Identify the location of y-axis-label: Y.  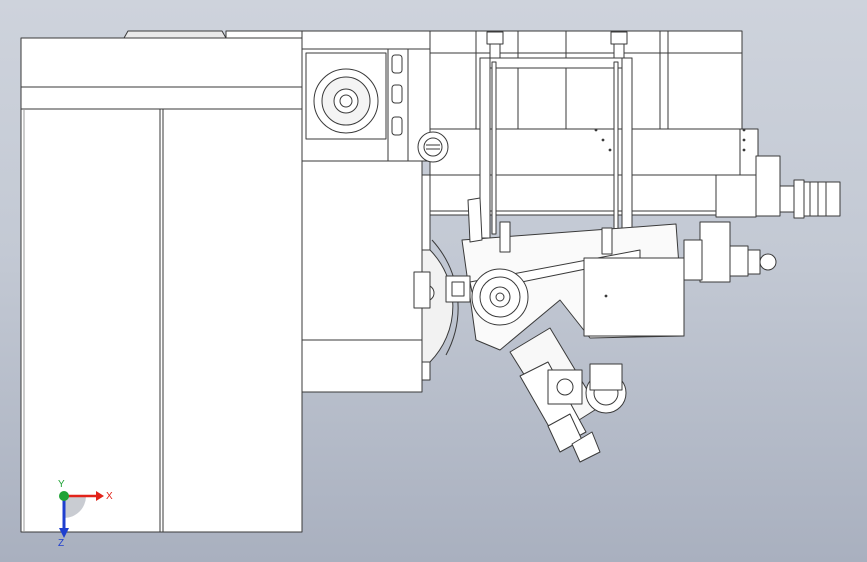
(61, 484).